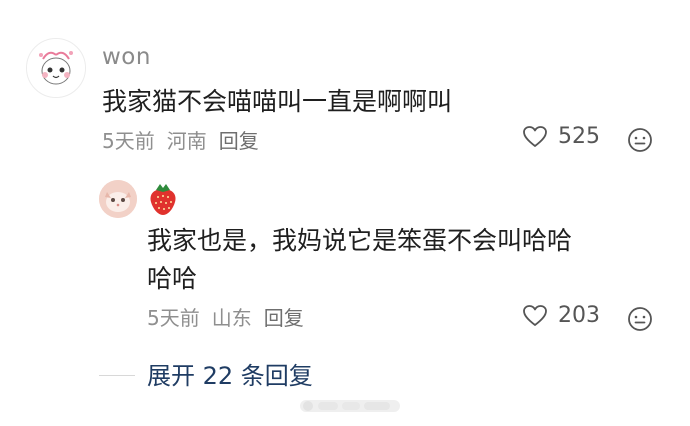  I want to click on reply-button: 回复, so click(239, 141).